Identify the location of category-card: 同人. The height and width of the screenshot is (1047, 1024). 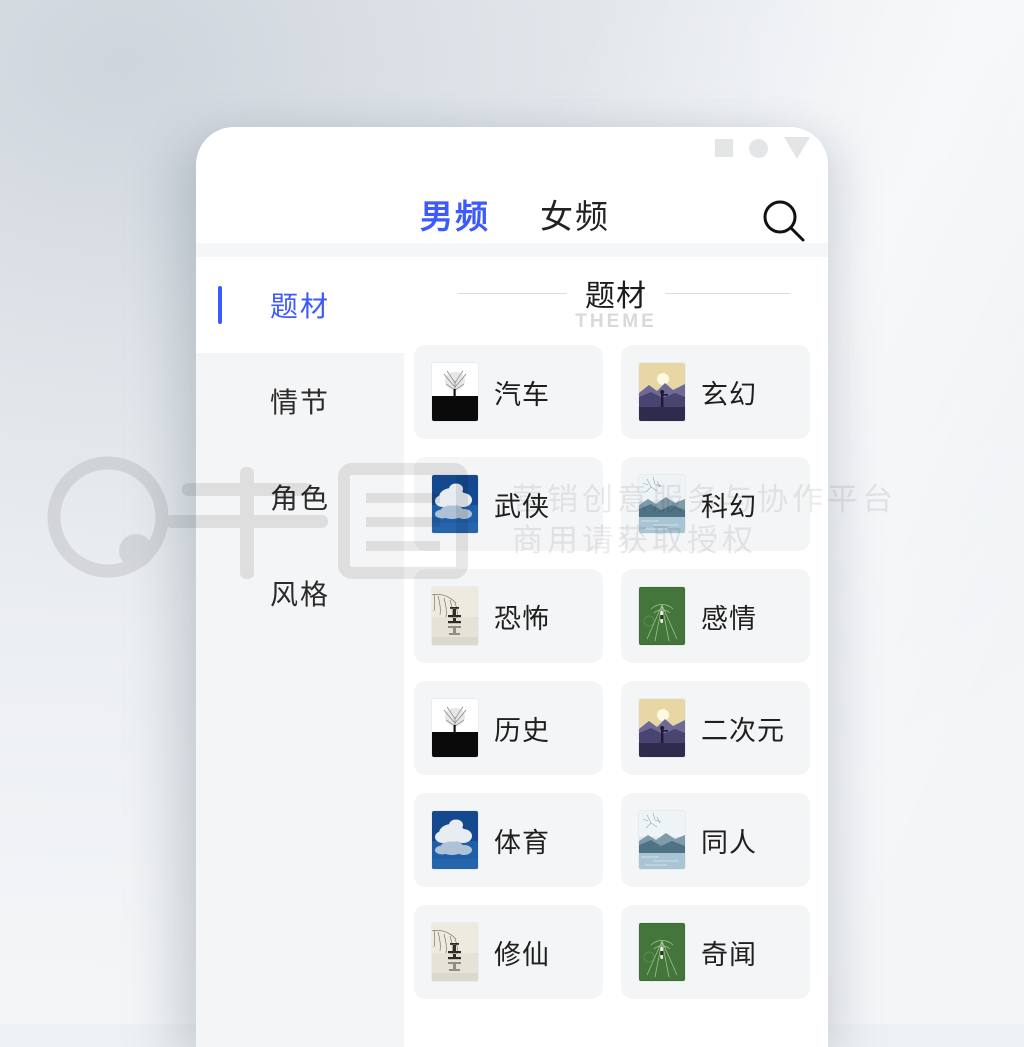
(715, 840).